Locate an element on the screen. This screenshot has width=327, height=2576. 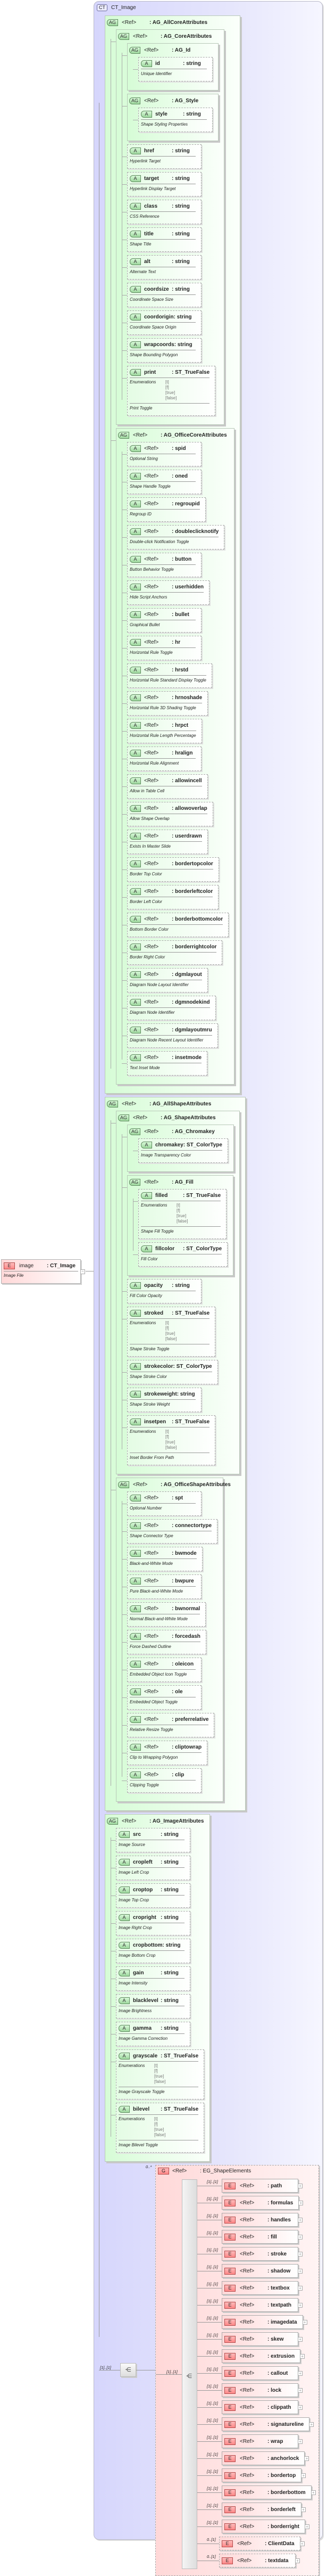
element-stroke: E <Ref>: stroke + is located at coordinates (263, 2254).